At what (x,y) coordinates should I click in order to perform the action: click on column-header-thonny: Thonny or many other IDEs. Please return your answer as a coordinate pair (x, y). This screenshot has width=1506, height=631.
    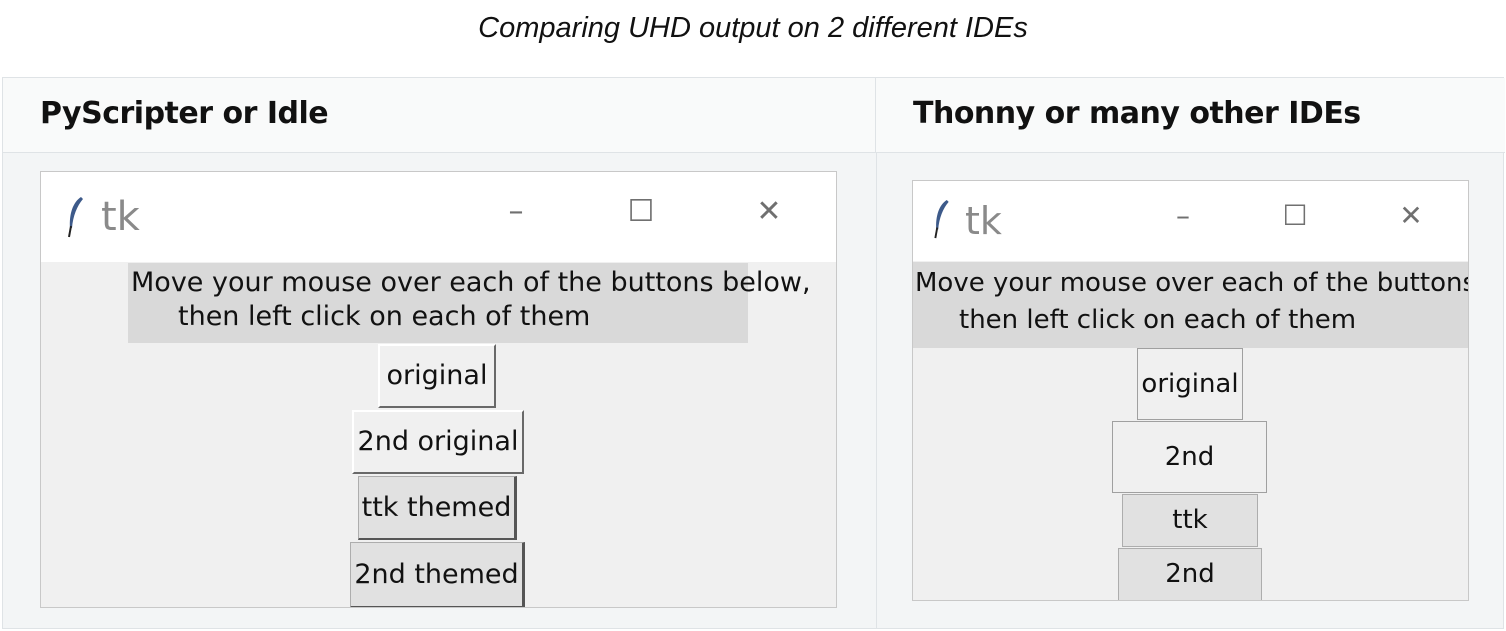
    Looking at the image, I should click on (1190, 115).